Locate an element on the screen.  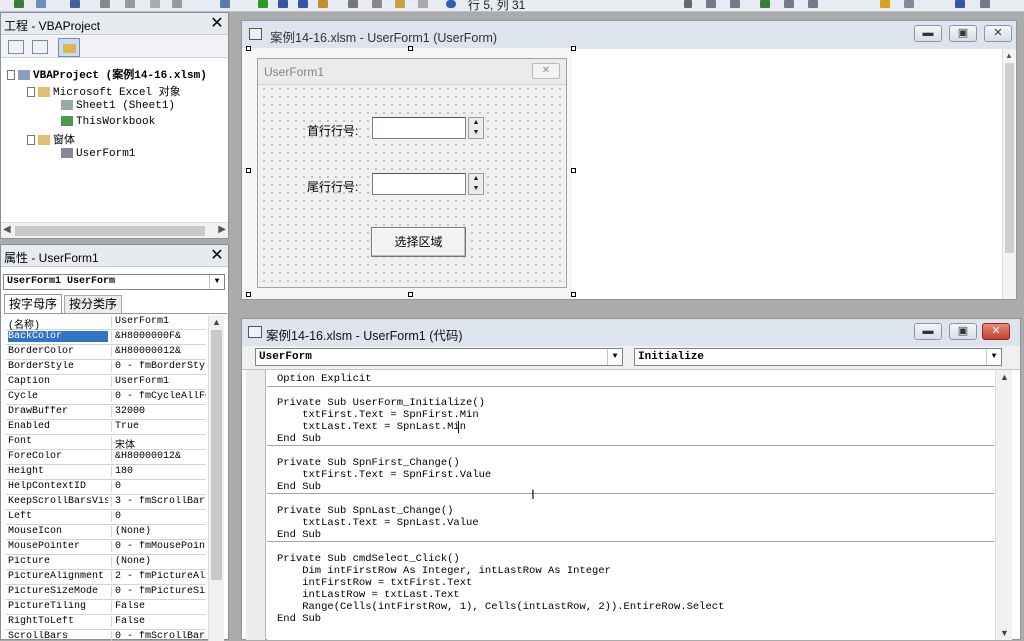
property-value: 32000 is located at coordinates (158, 411).